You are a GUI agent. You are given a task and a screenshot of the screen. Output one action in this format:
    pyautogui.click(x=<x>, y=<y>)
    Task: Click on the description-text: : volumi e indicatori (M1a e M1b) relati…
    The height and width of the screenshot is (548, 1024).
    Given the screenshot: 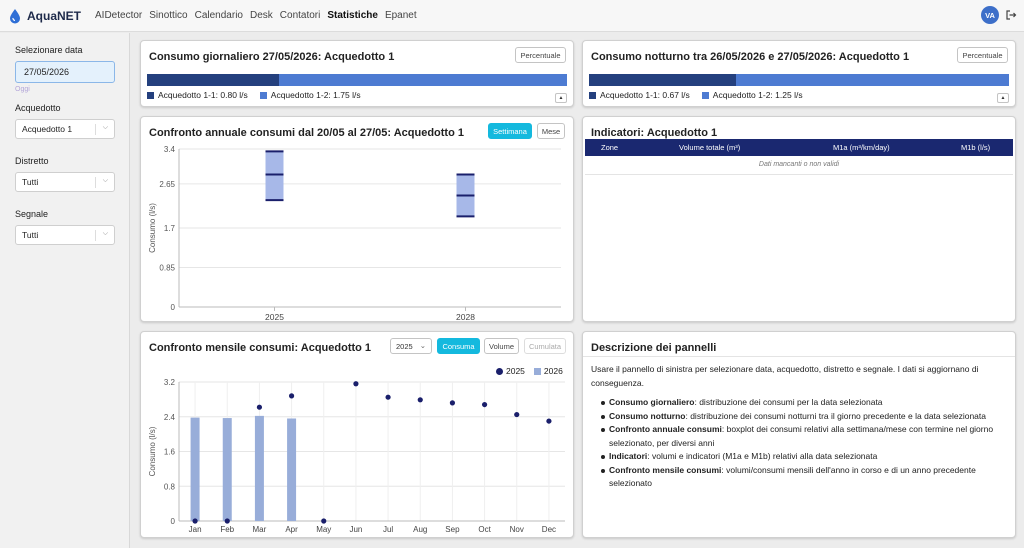 What is the action you would take?
    pyautogui.click(x=762, y=456)
    